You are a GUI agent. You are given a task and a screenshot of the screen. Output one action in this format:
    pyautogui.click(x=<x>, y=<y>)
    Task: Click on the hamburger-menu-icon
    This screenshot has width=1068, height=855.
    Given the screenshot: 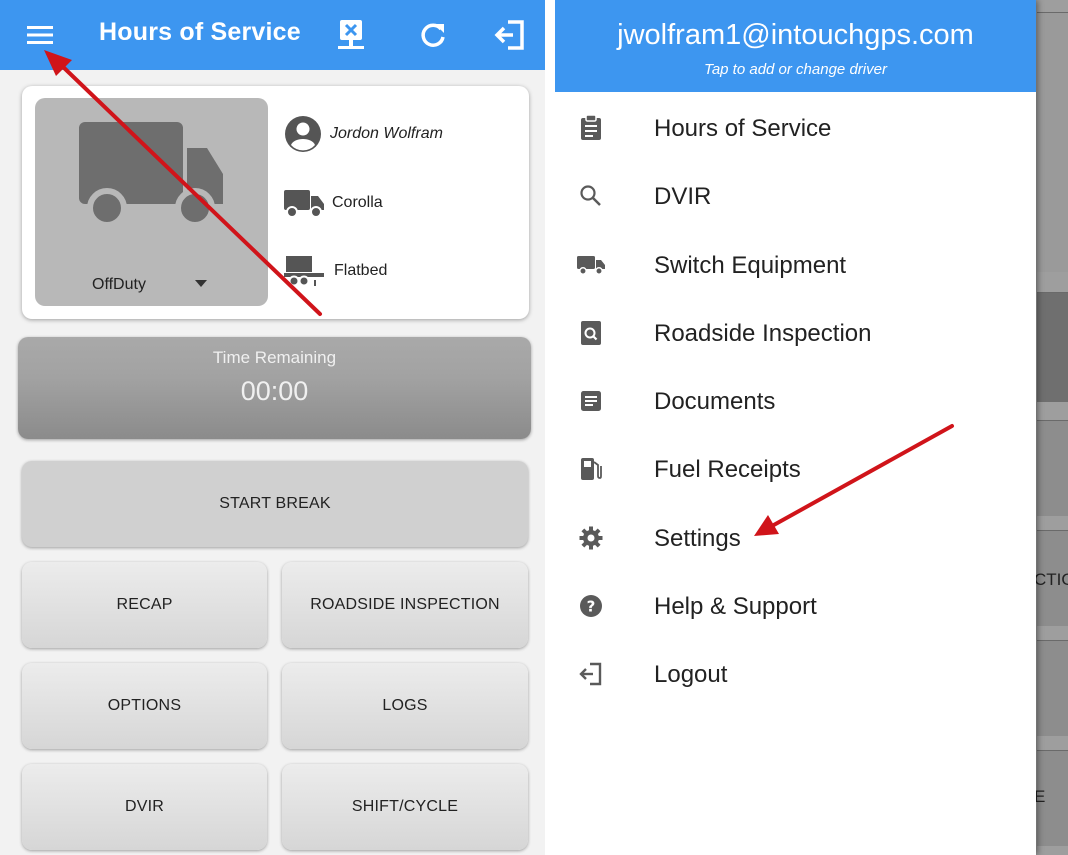 What is the action you would take?
    pyautogui.click(x=40, y=35)
    